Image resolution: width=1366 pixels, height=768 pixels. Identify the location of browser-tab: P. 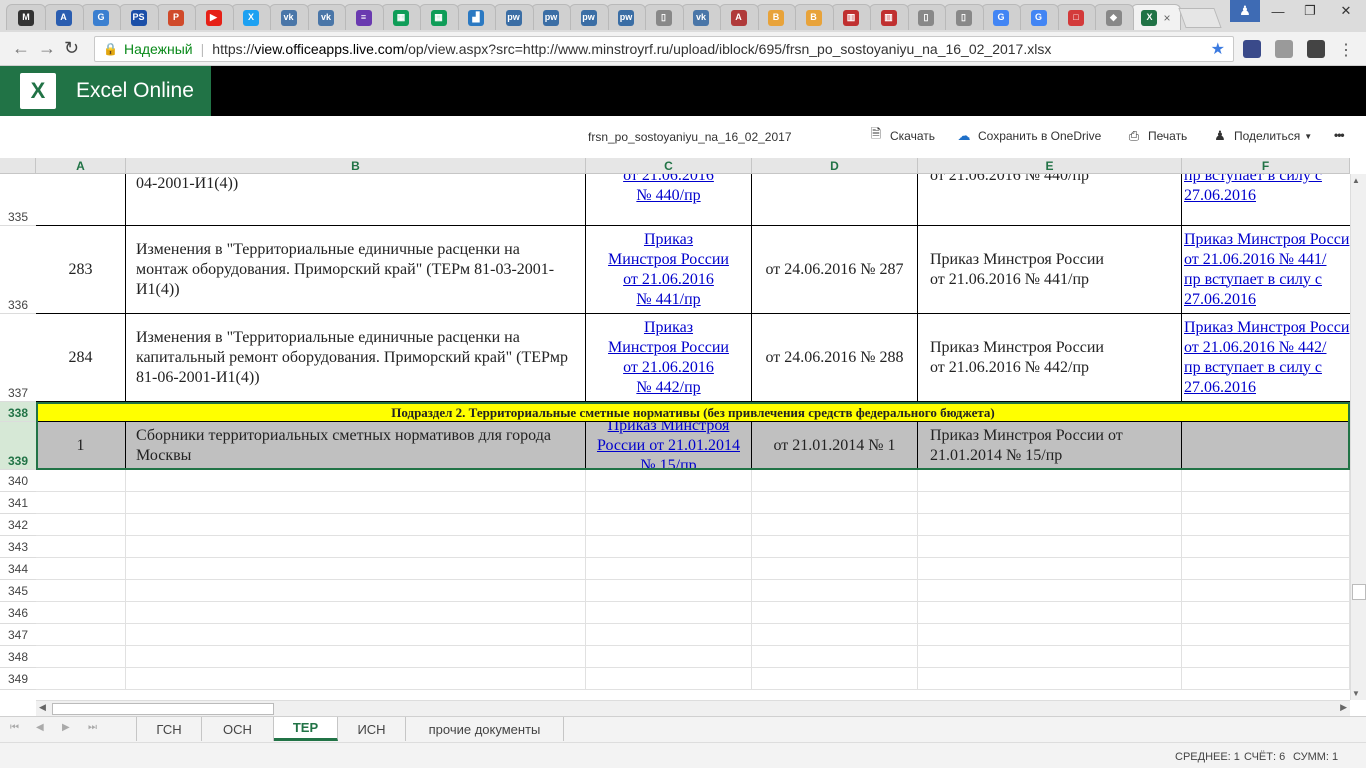
(176, 17).